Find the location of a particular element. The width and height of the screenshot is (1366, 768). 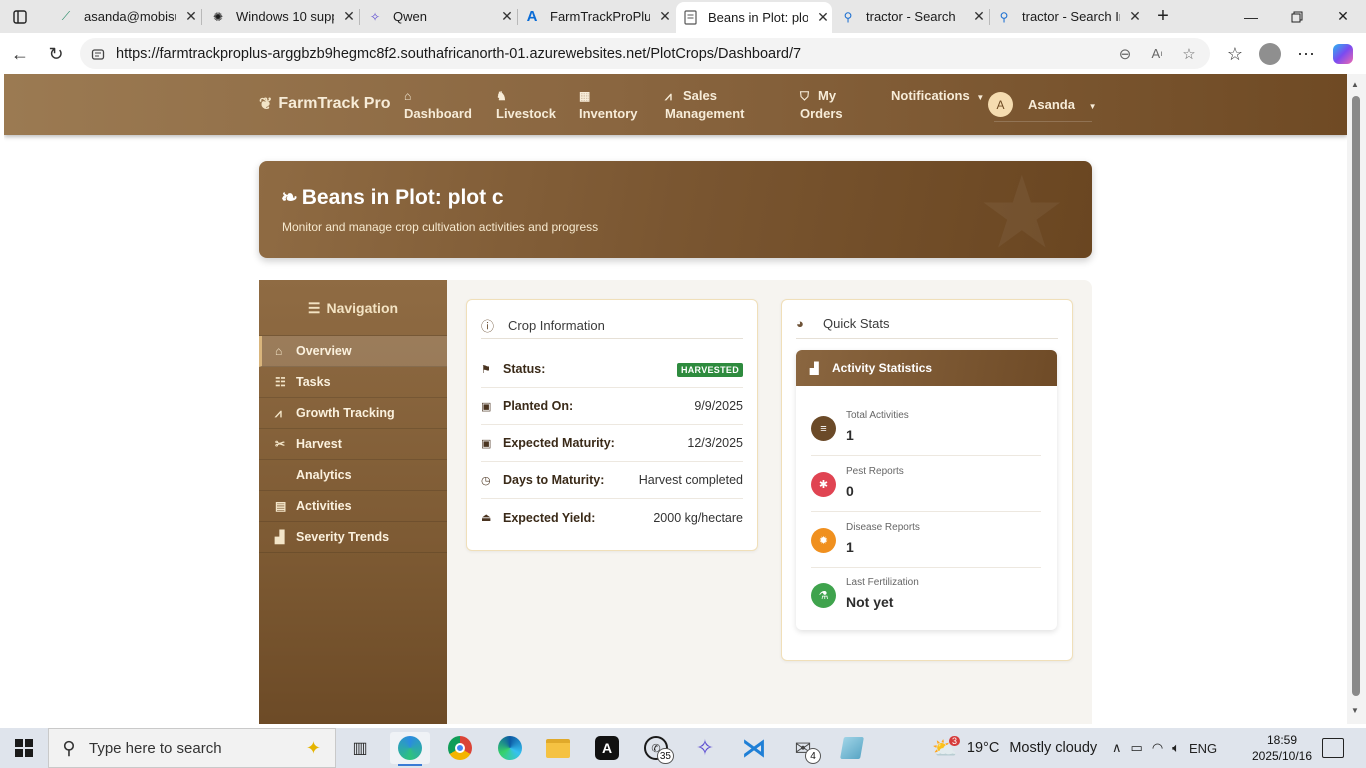

taskbar-edge is located at coordinates (510, 748).